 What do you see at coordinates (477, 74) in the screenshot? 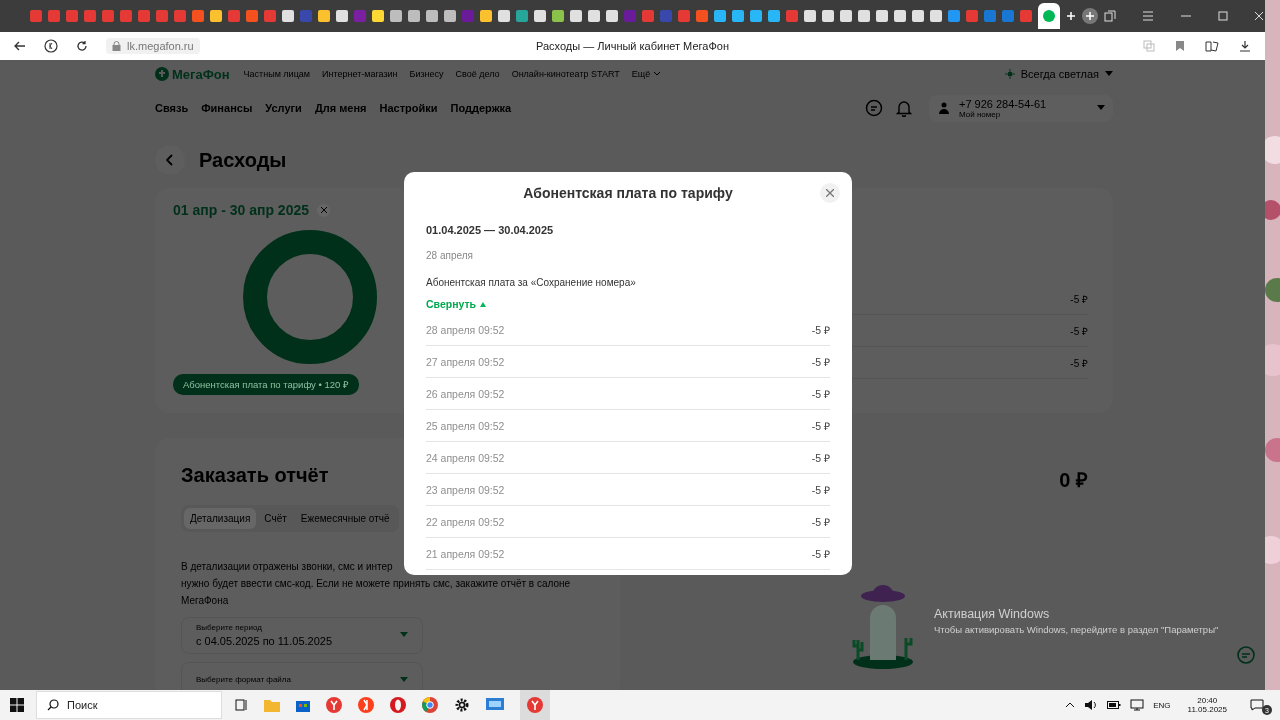
I see `nav-link: Своё дело` at bounding box center [477, 74].